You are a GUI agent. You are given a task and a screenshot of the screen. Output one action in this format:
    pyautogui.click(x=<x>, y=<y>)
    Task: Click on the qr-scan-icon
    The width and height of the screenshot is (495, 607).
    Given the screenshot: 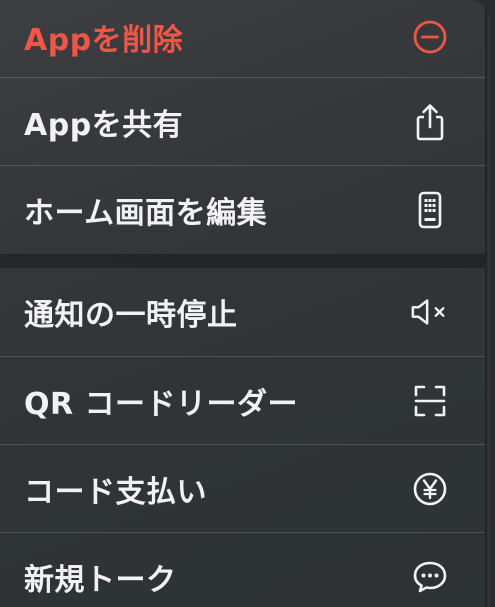 What is the action you would take?
    pyautogui.click(x=430, y=401)
    